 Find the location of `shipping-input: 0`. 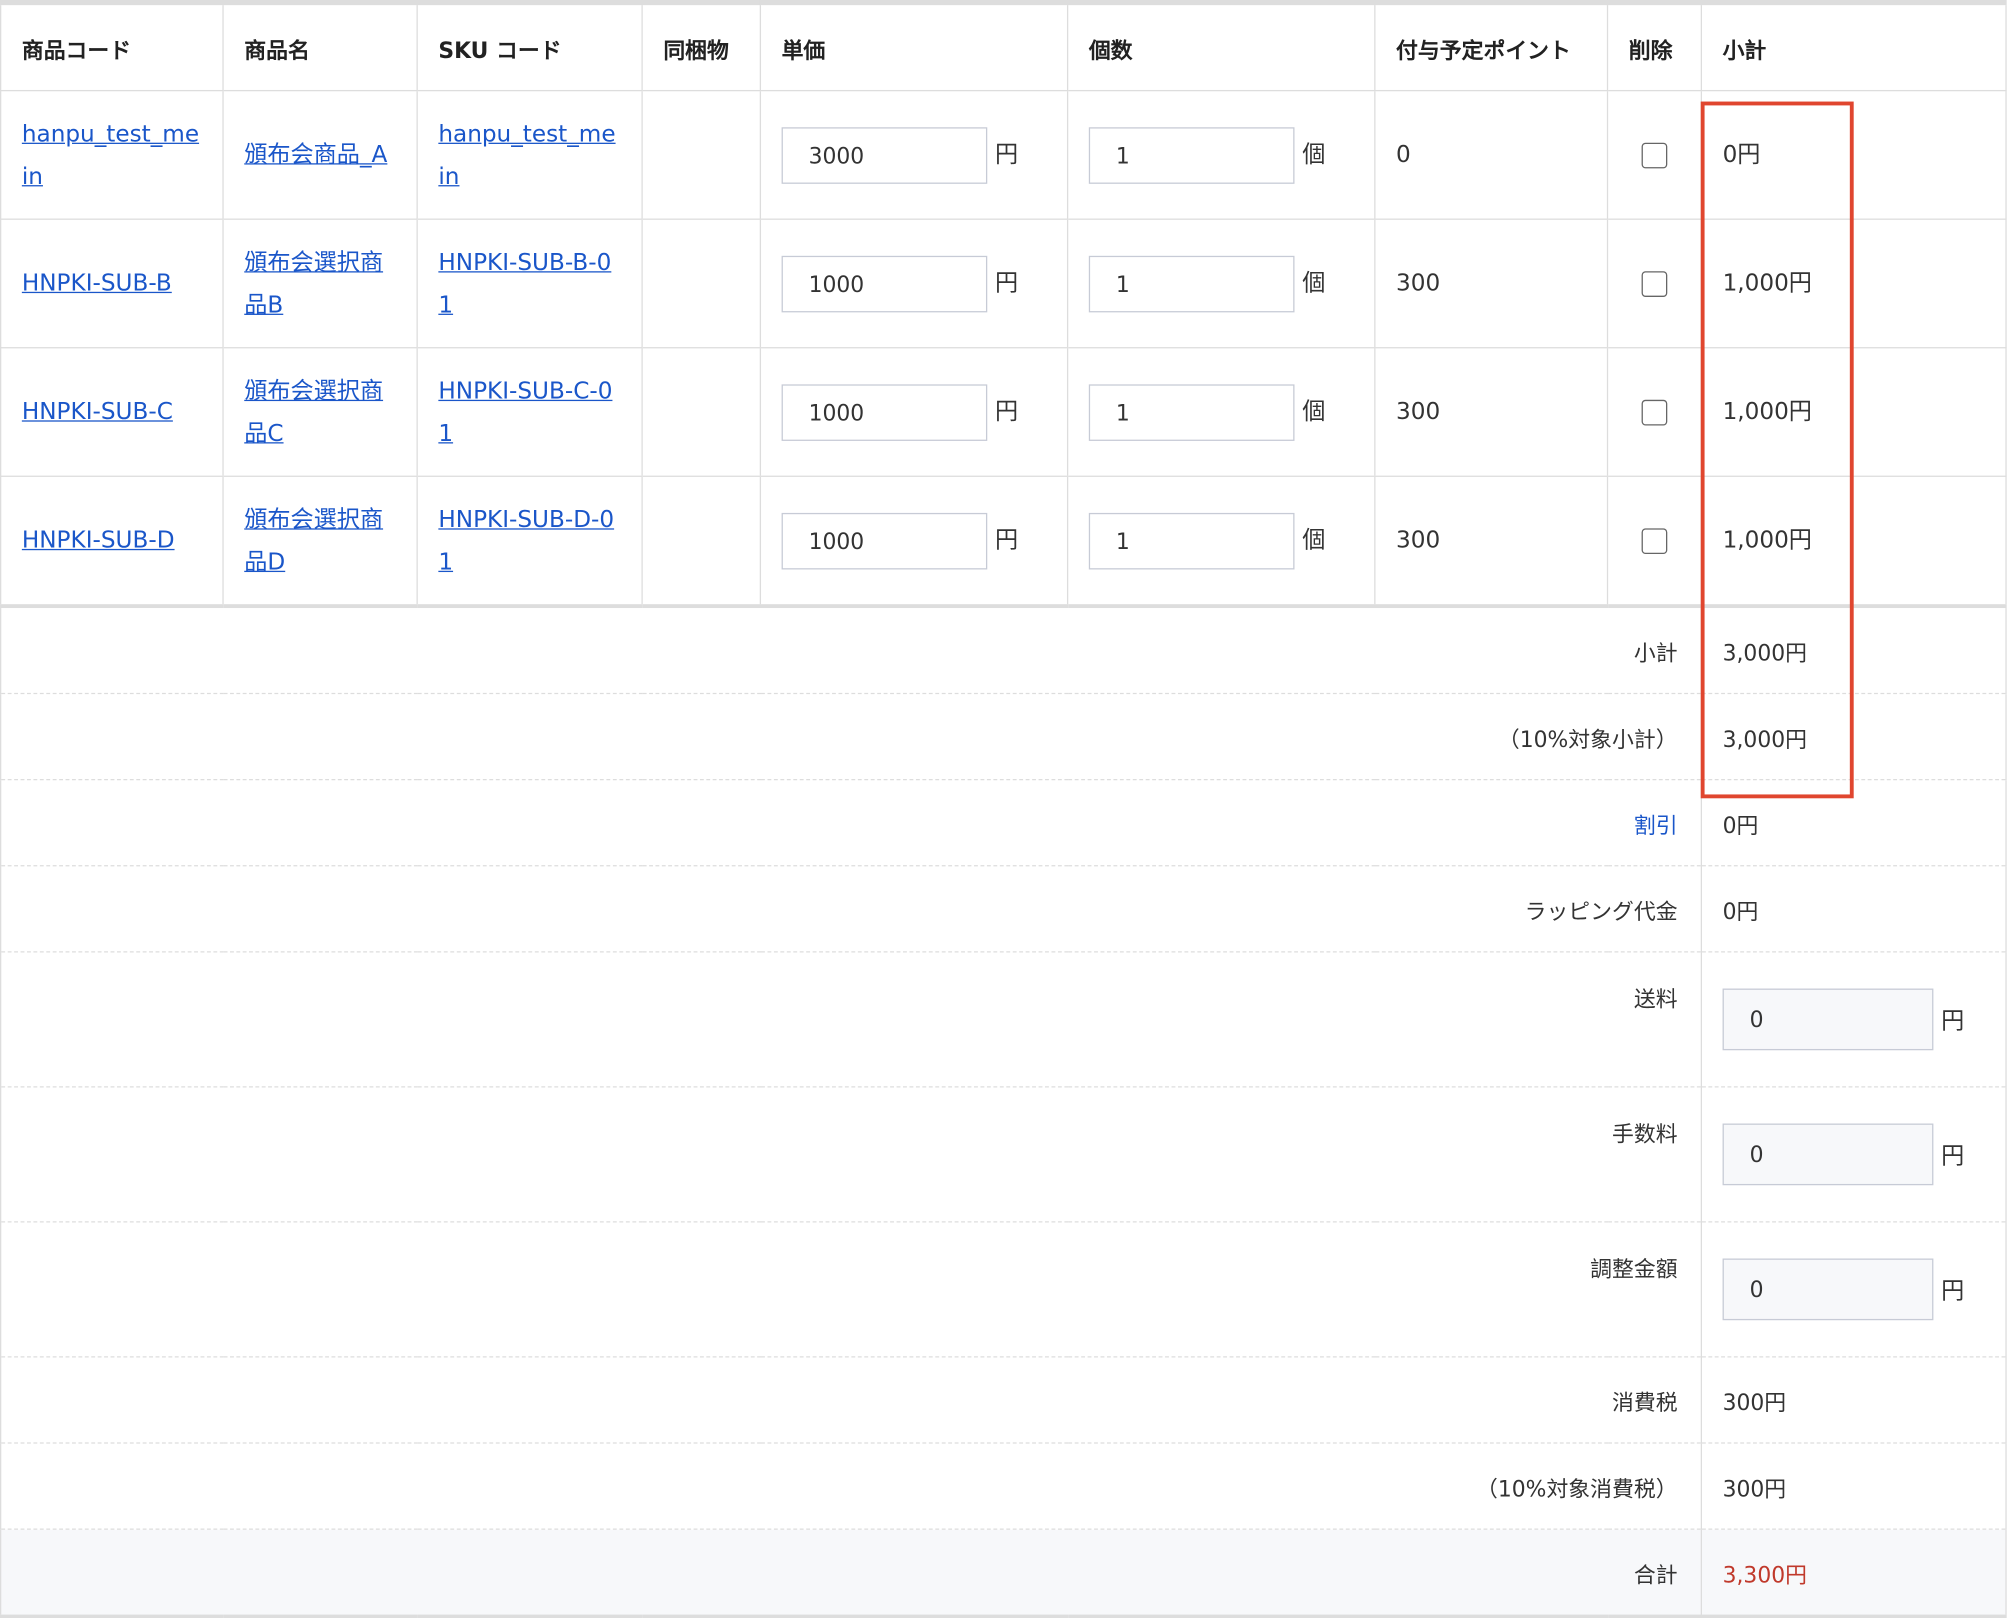

shipping-input: 0 is located at coordinates (1828, 1019).